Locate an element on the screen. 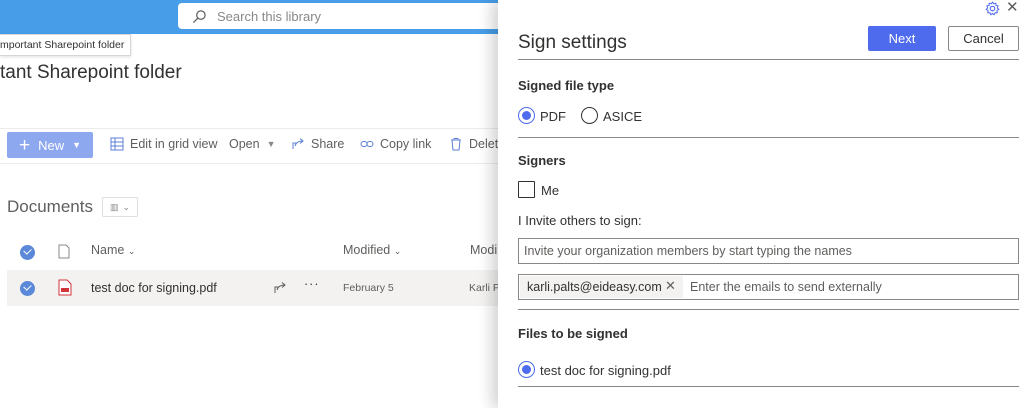 The width and height of the screenshot is (1024, 408). file-item-label: test doc for signing.pdf is located at coordinates (605, 370).